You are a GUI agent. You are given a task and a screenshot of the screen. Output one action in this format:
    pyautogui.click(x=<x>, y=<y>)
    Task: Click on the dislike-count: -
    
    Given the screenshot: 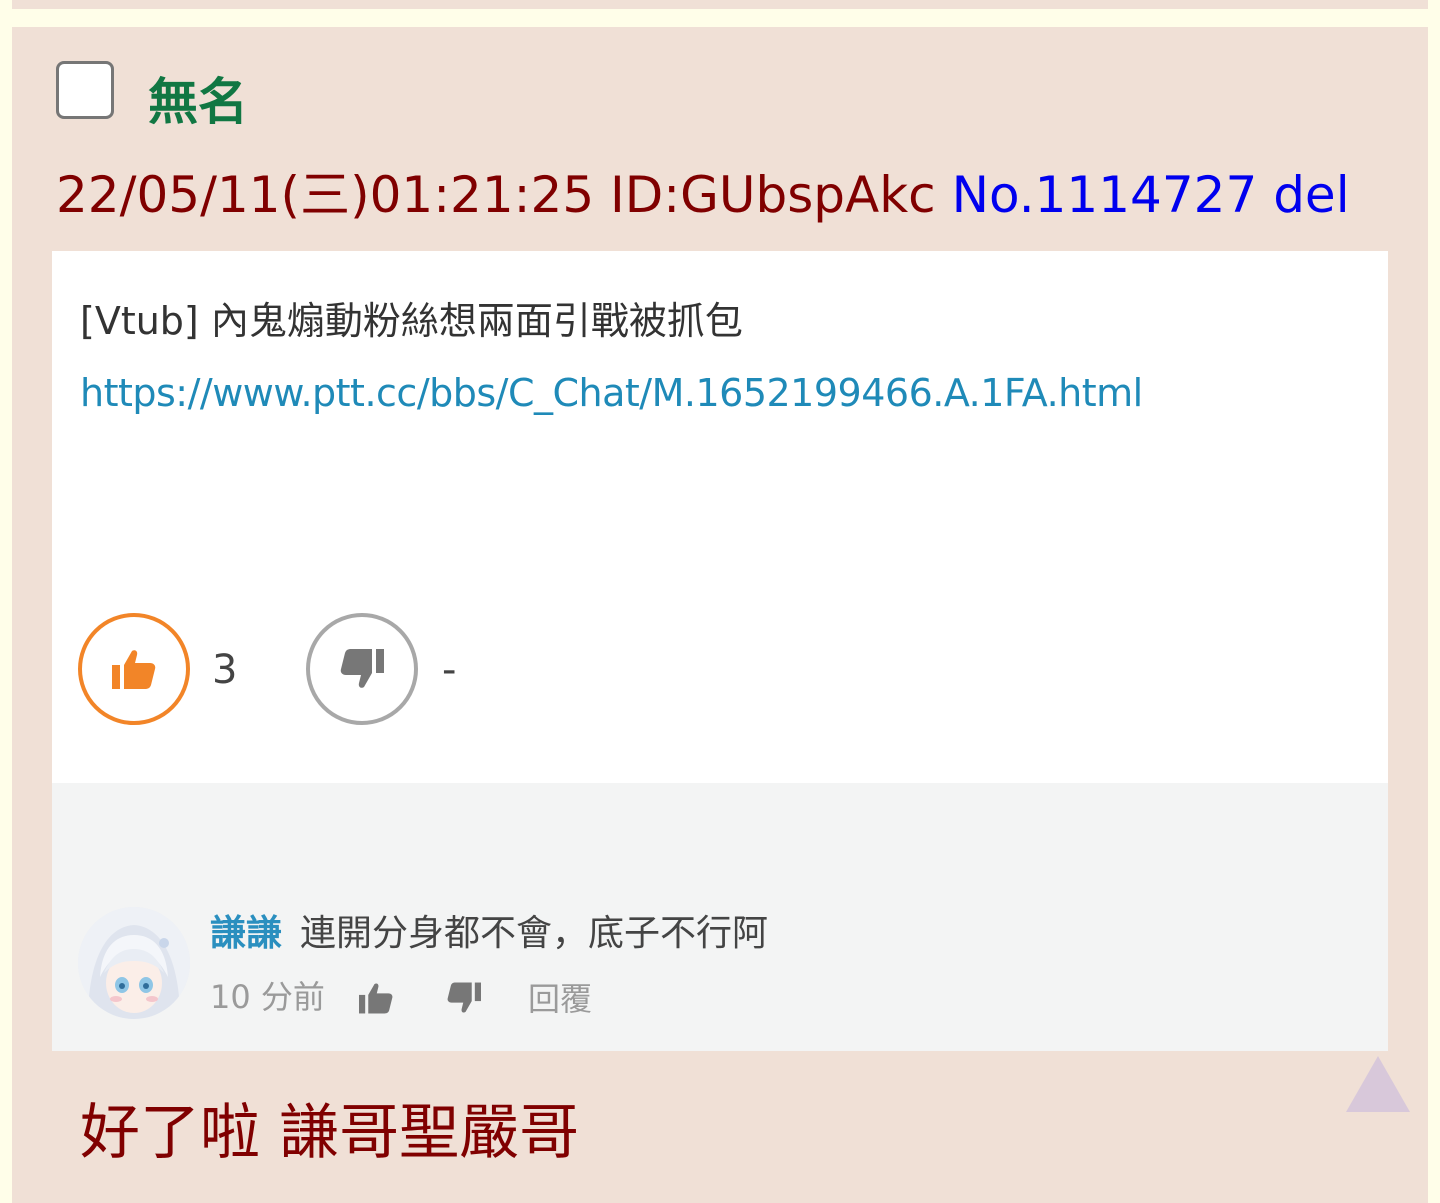 What is the action you would take?
    pyautogui.click(x=449, y=670)
    